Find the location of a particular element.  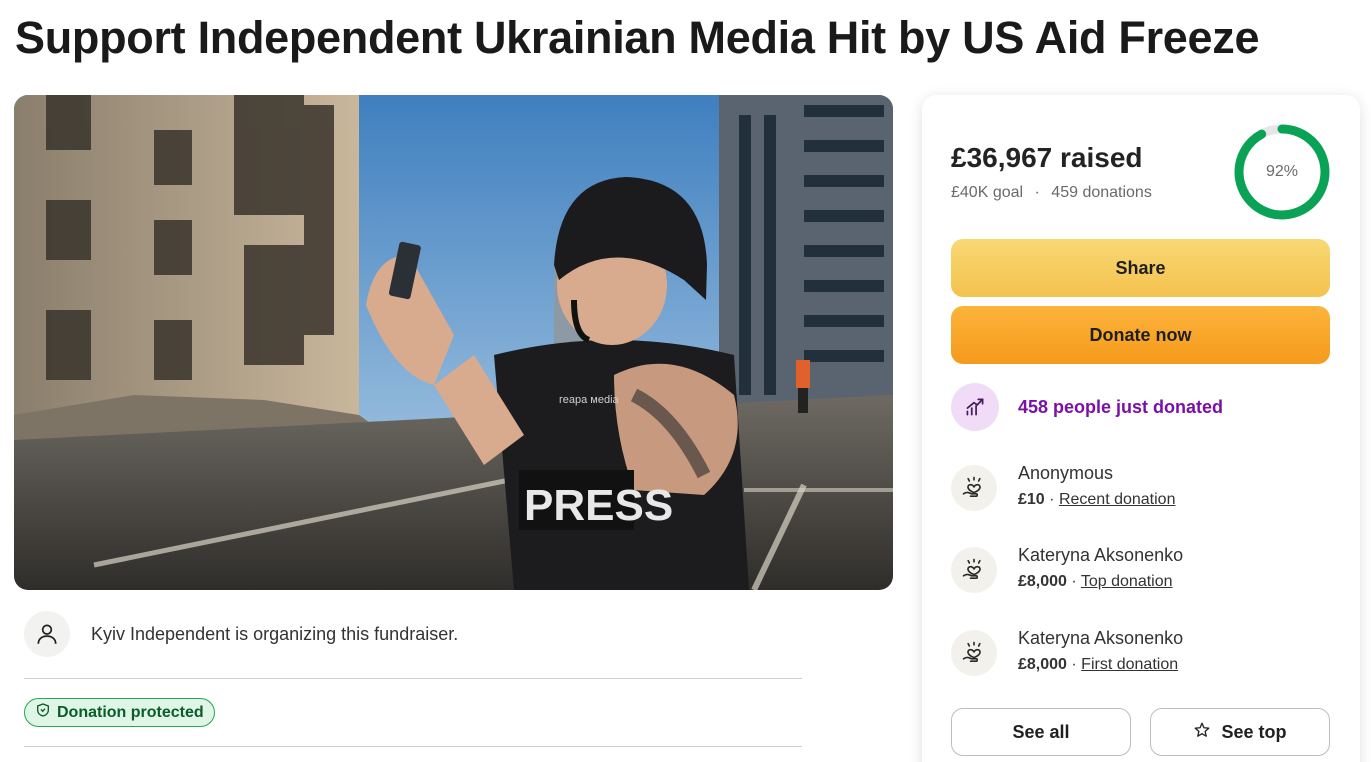

progress-percent: 92% is located at coordinates (1282, 171).